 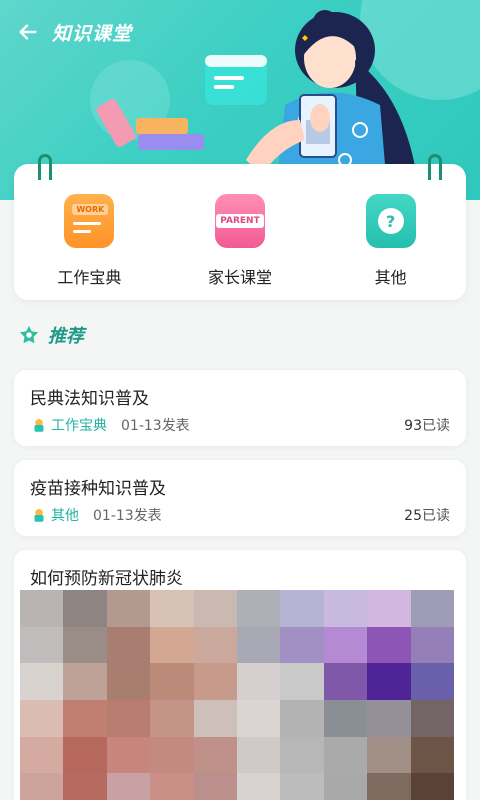 What do you see at coordinates (240, 408) in the screenshot?
I see `article-card: 民典法知识普及 工作宝典 01-13发表 93已读` at bounding box center [240, 408].